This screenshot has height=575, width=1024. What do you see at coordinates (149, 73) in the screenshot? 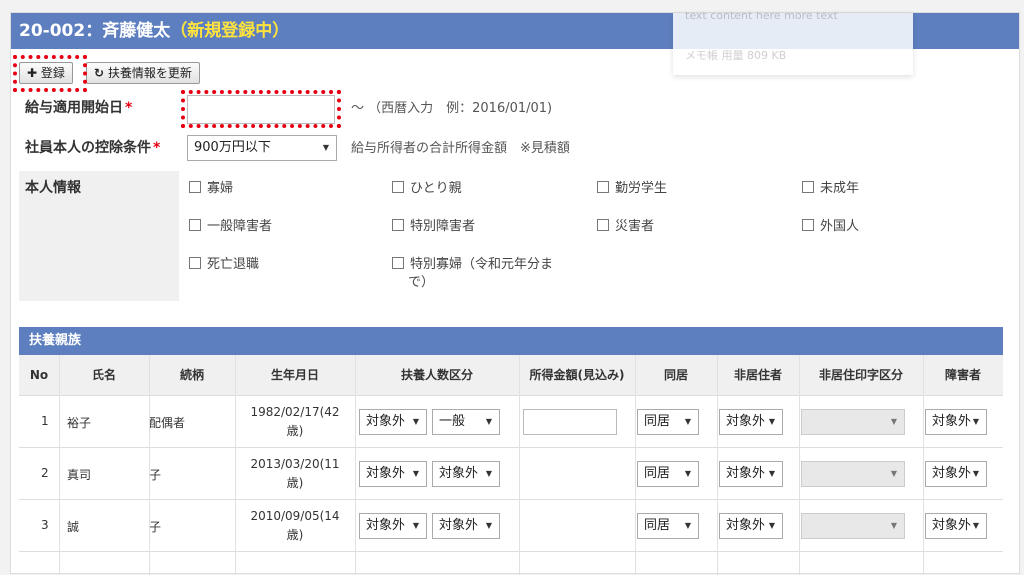
I see `refresh-button-label: 扶養情報を更新` at bounding box center [149, 73].